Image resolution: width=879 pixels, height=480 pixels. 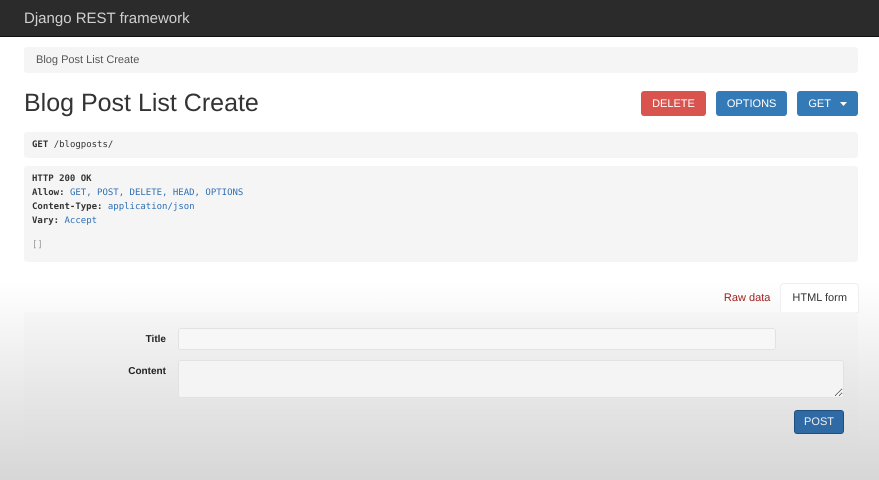 What do you see at coordinates (138, 193) in the screenshot?
I see `response-header-line: Allow: GET, POST, DELETE, HEAD, OPTIONS` at bounding box center [138, 193].